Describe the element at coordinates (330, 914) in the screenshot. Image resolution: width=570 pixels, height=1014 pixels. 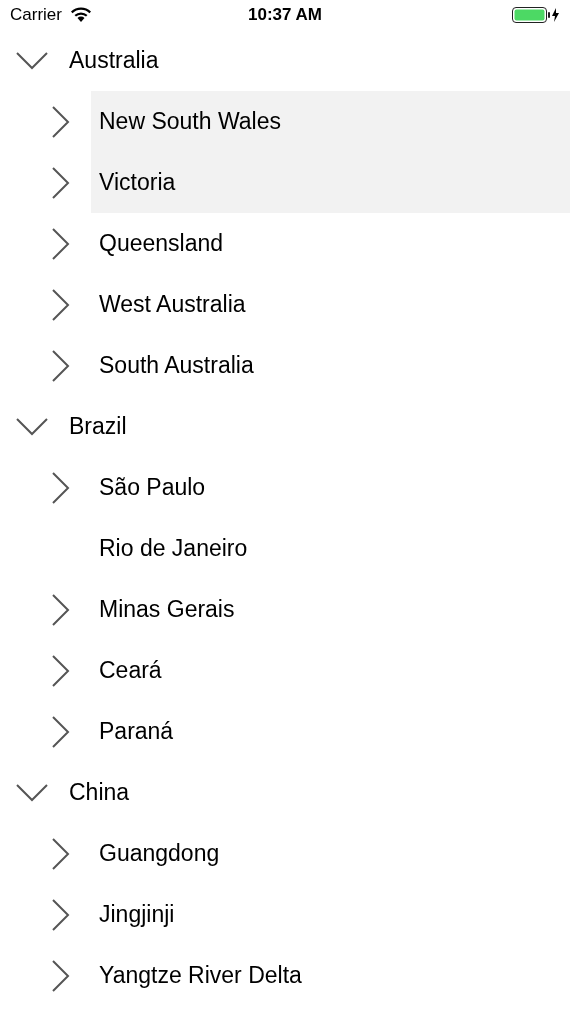
I see `tree-item: Jingjinji` at that location.